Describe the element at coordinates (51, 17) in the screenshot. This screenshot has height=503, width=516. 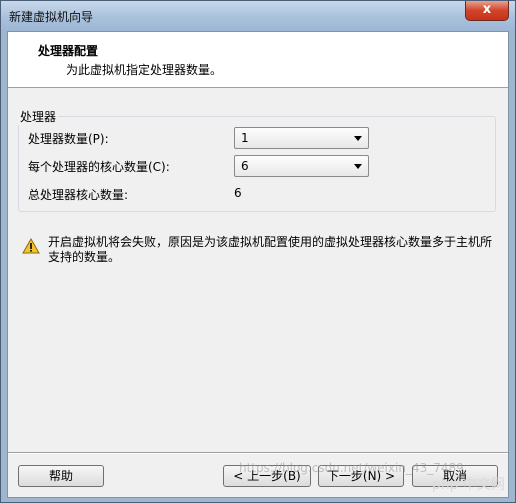
I see `window-title: 新建虚拟机向导` at that location.